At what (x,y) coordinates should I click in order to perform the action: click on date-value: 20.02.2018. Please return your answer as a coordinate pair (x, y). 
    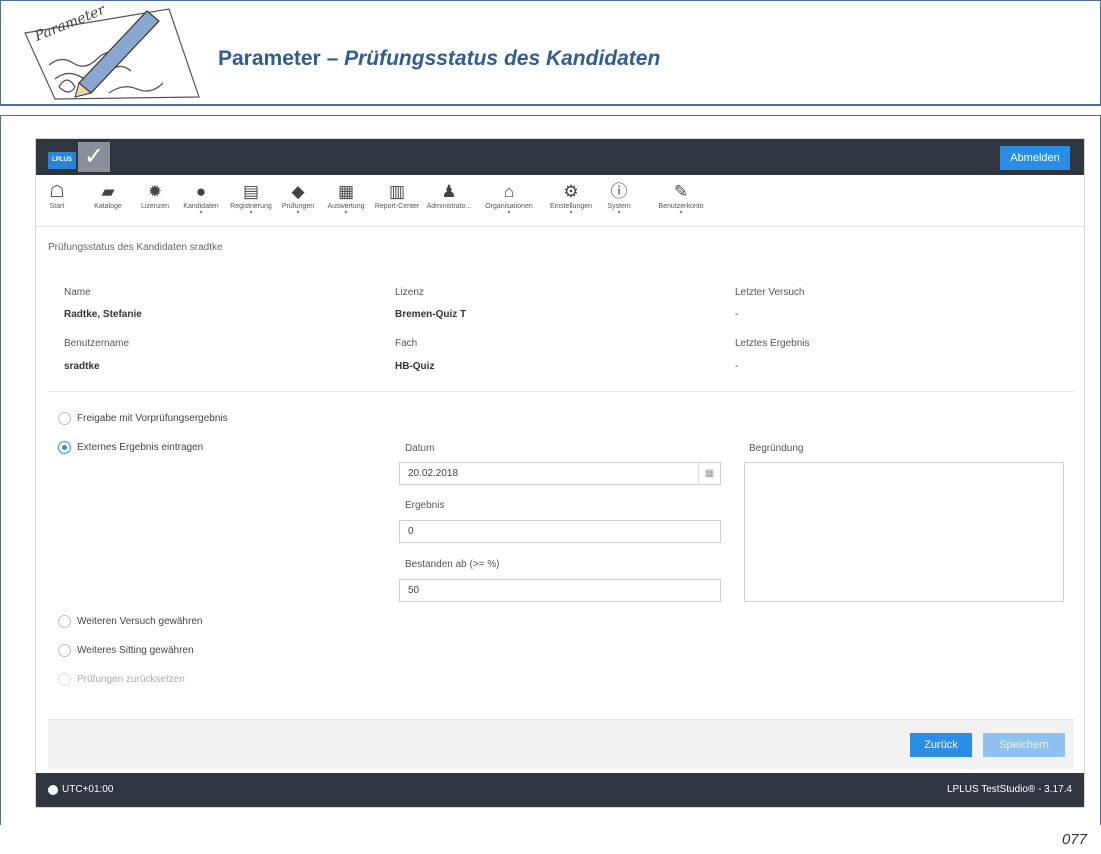
    Looking at the image, I should click on (433, 473).